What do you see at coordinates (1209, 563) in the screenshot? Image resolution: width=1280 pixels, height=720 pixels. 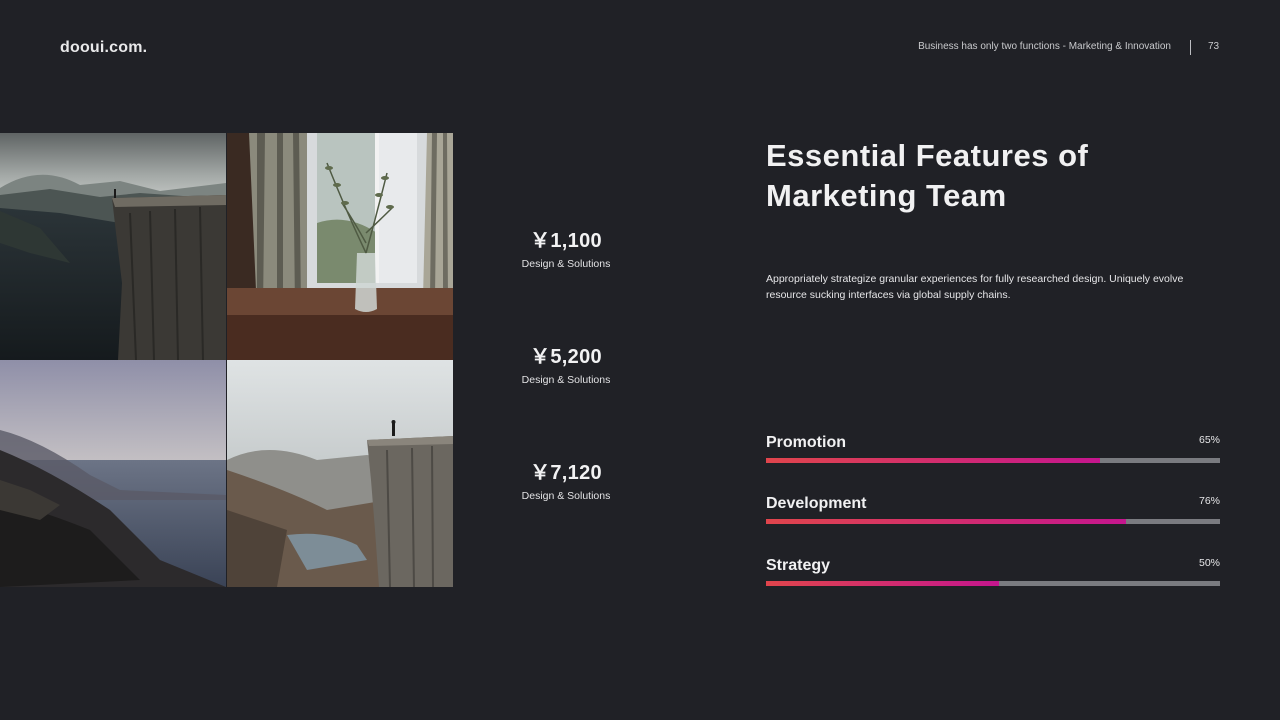 I see `progress-percent: 50%` at bounding box center [1209, 563].